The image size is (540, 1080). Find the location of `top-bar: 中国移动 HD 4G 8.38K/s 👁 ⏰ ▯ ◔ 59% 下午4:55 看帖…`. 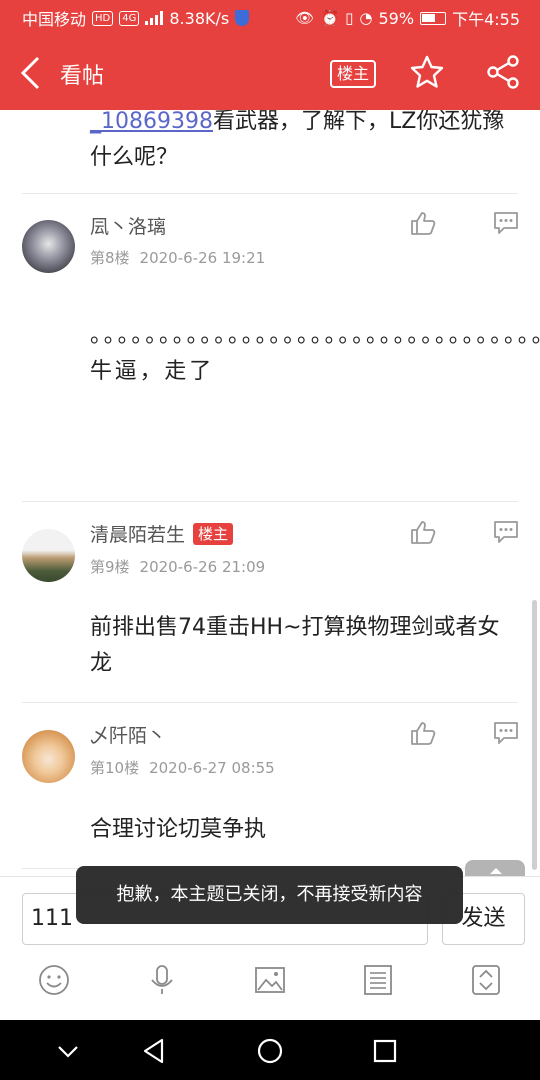

top-bar: 中国移动 HD 4G 8.38K/s 👁 ⏰ ▯ ◔ 59% 下午4:55 看帖… is located at coordinates (270, 55).